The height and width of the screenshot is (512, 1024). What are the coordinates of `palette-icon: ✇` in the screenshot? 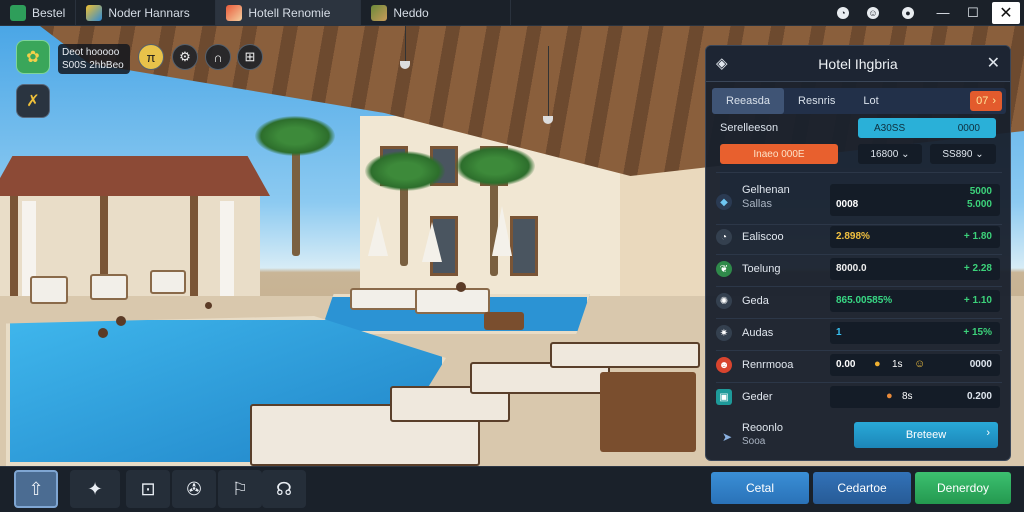 It's located at (194, 488).